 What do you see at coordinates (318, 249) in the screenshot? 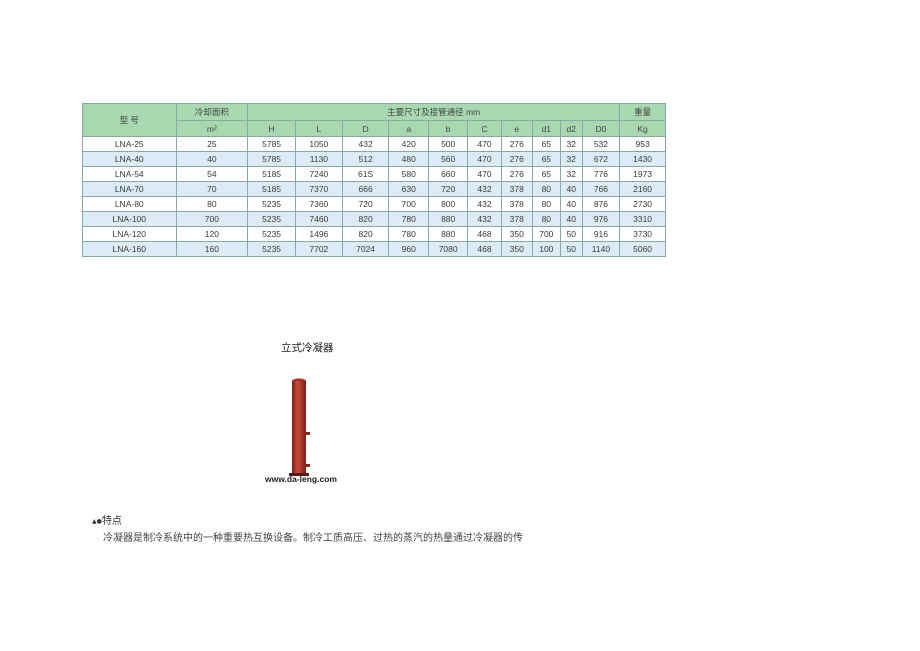
I see `table-cell: 7702` at bounding box center [318, 249].